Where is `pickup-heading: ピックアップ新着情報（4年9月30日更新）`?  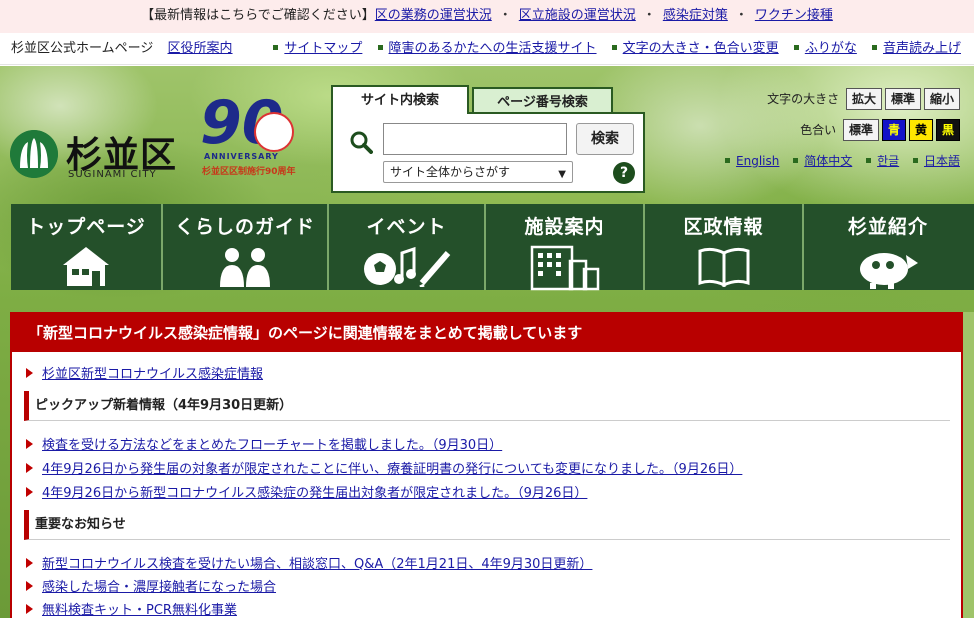
pickup-heading: ピックアップ新着情報（4年9月30日更新） is located at coordinates (487, 406).